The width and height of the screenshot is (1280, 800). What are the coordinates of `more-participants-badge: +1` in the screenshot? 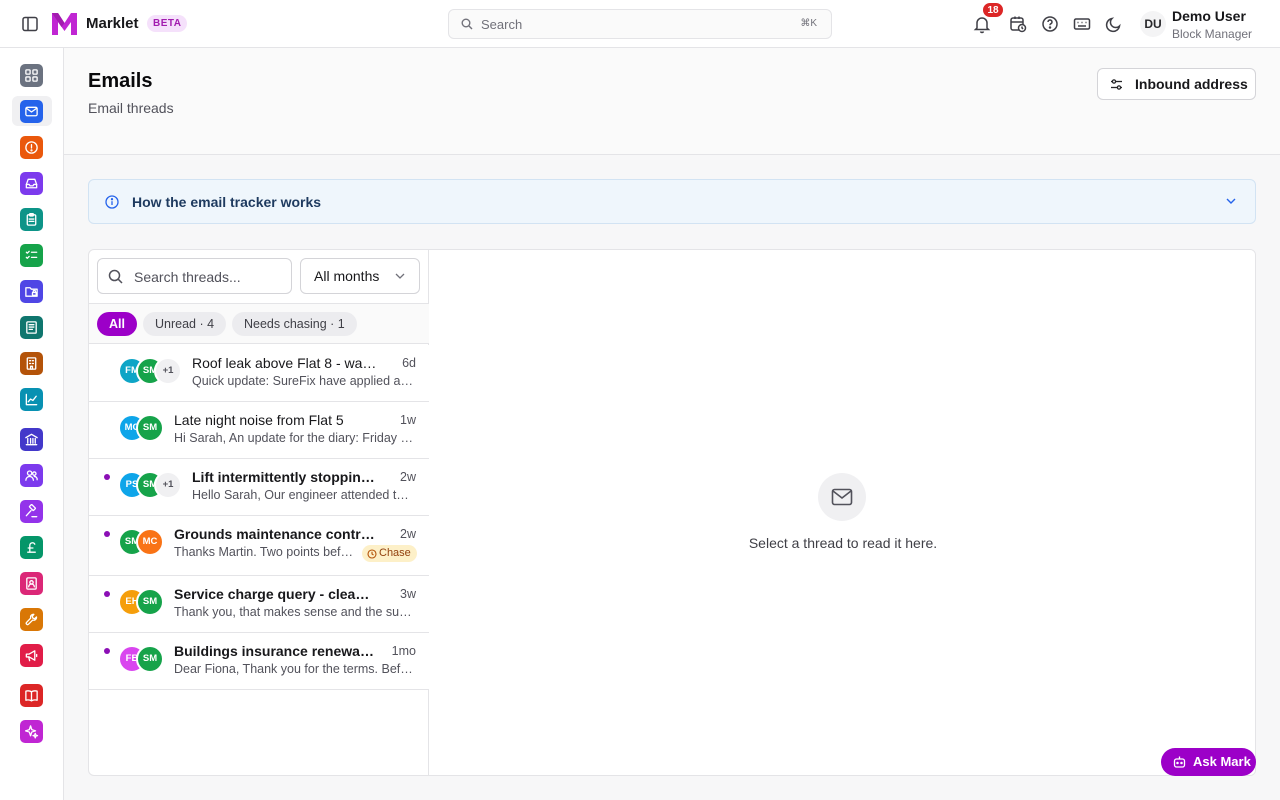 It's located at (168, 371).